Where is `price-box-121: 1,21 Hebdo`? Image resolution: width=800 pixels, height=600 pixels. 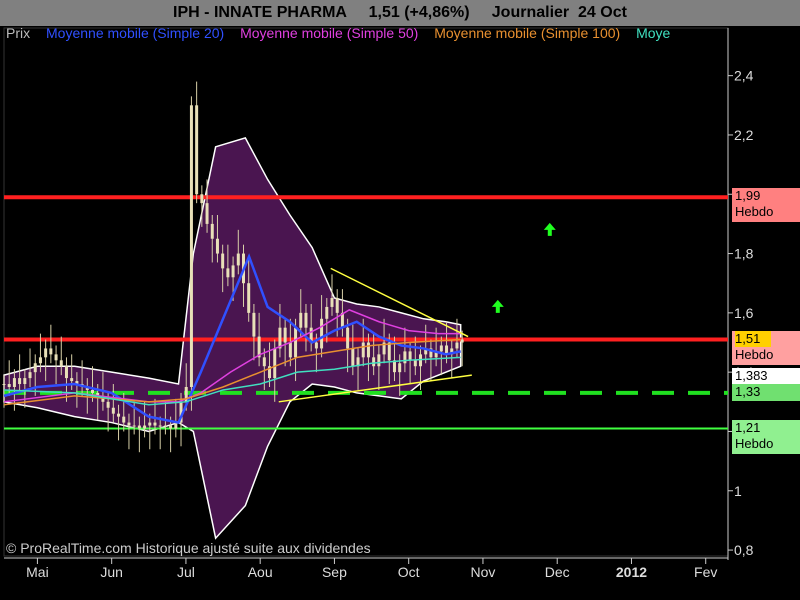 price-box-121: 1,21 Hebdo is located at coordinates (766, 436).